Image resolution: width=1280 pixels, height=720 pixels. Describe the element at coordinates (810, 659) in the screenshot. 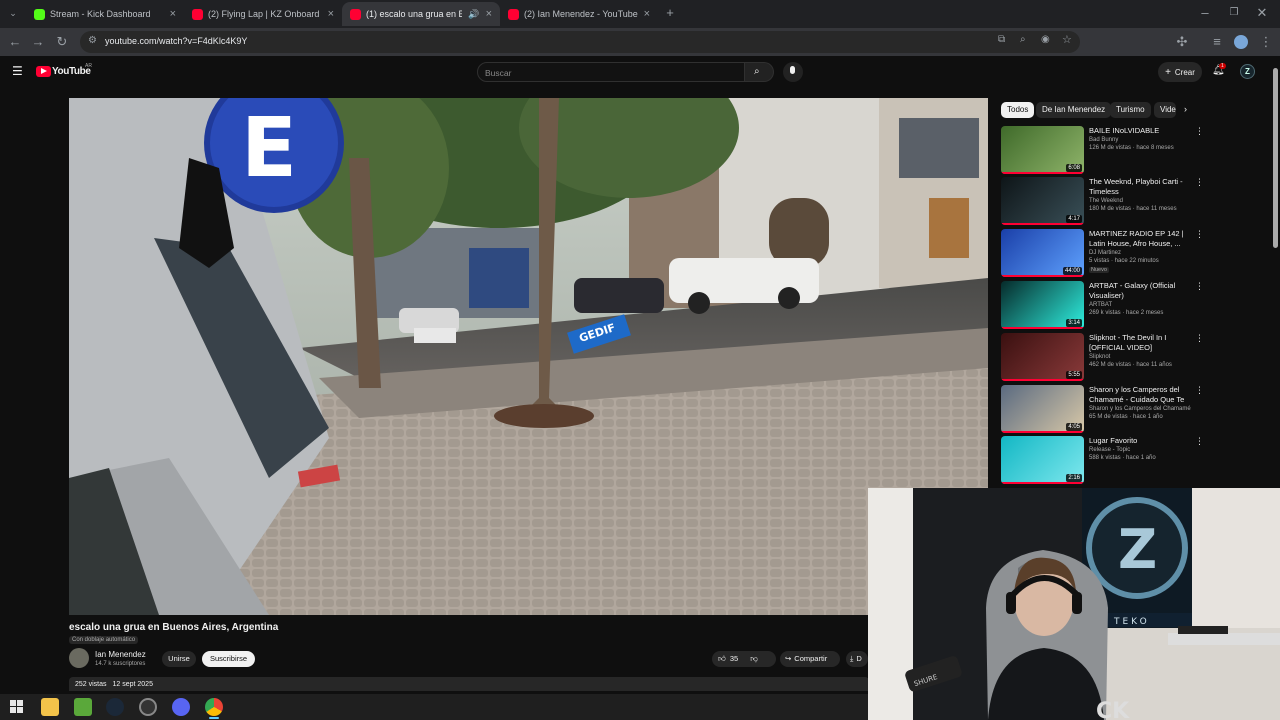

I see `share-button: ↪ Compartir` at that location.